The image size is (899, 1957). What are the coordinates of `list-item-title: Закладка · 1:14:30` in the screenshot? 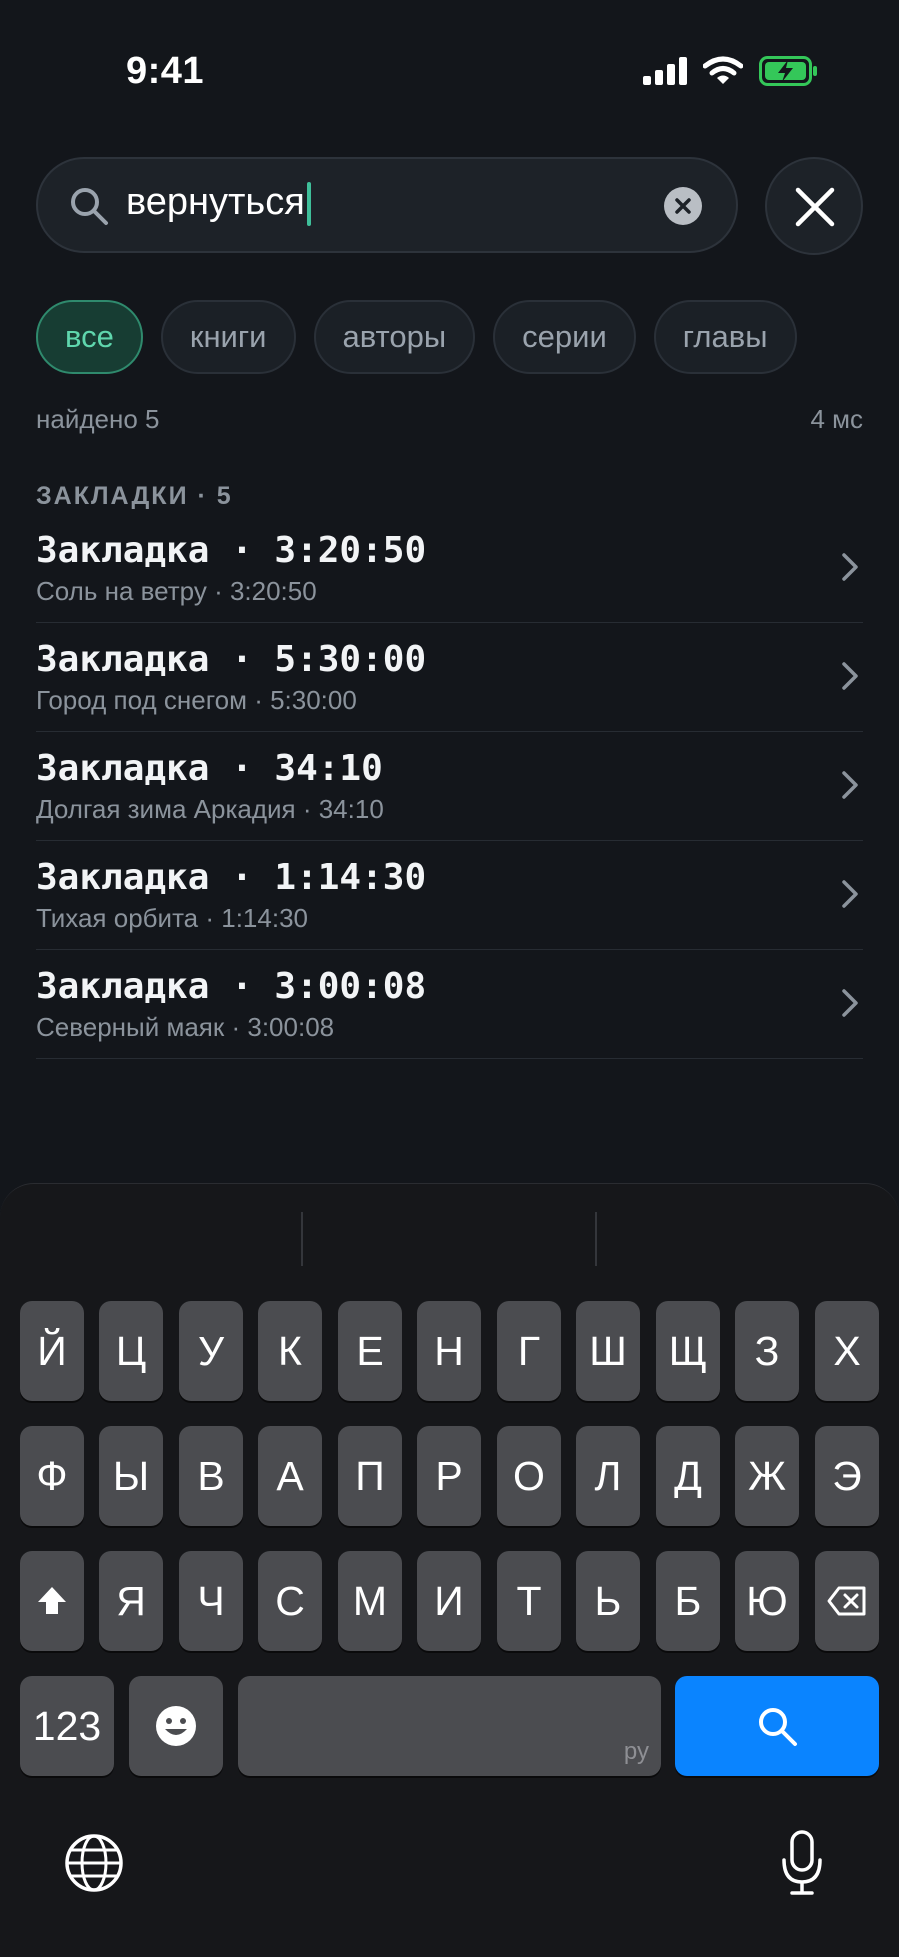 It's located at (231, 877).